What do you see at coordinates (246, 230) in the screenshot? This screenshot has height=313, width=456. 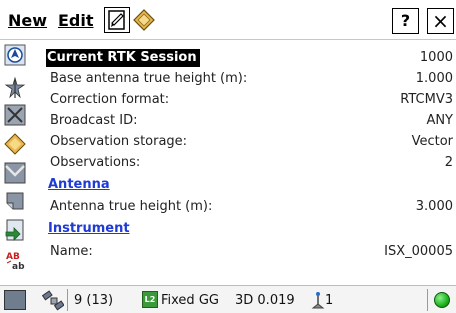 I see `instrument-header-row: Instrument` at bounding box center [246, 230].